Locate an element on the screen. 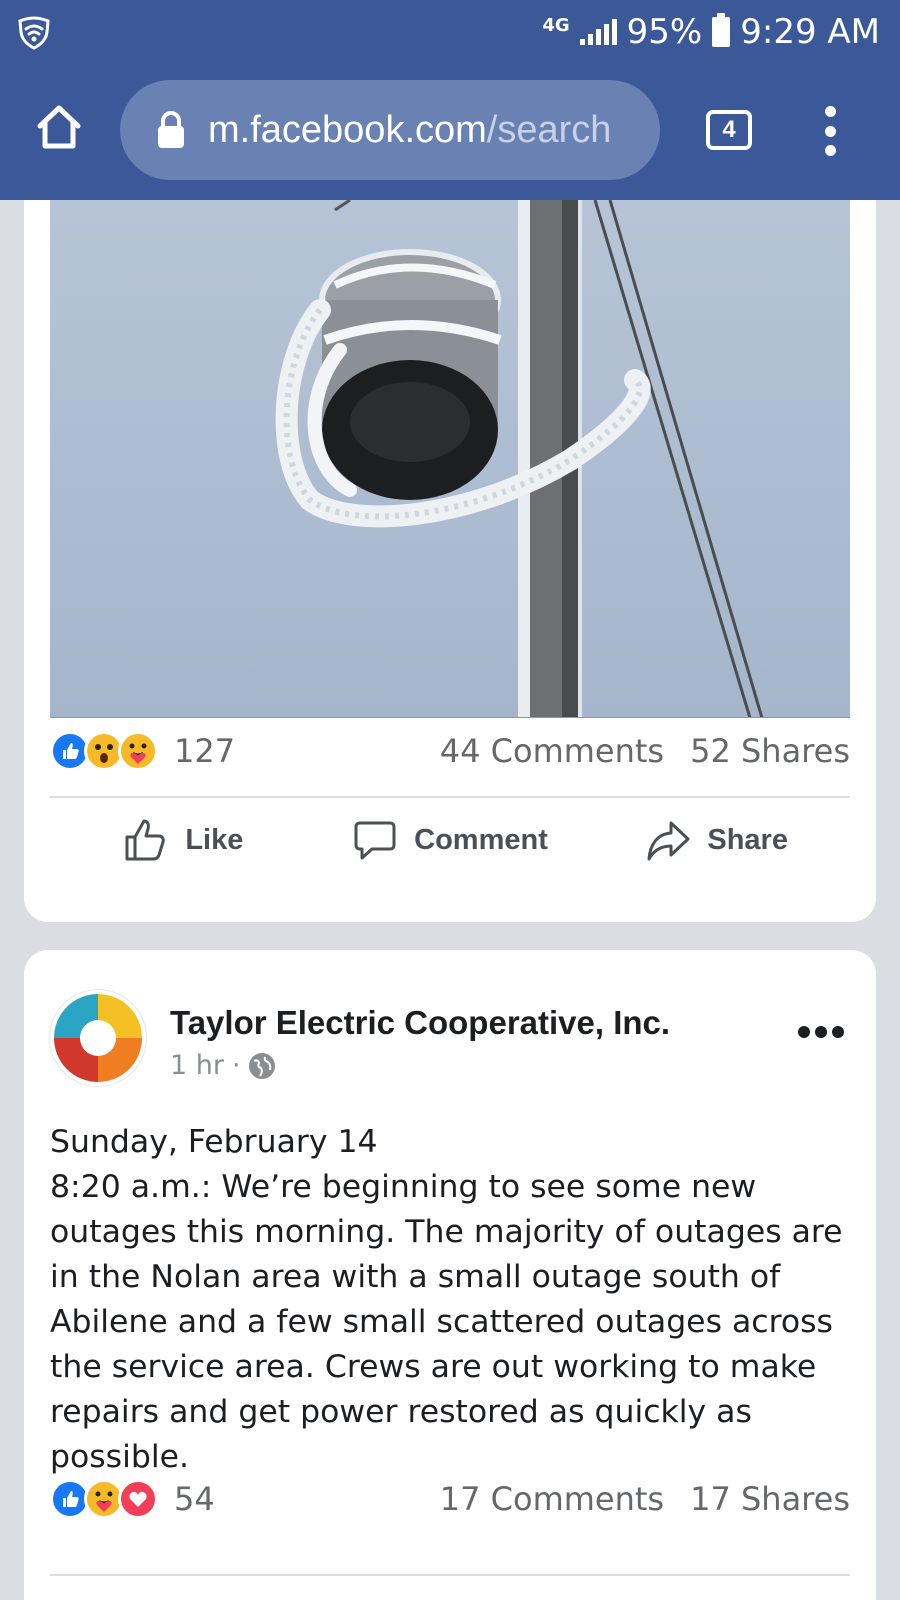 This screenshot has height=1600, width=900. globe-icon is located at coordinates (261, 1065).